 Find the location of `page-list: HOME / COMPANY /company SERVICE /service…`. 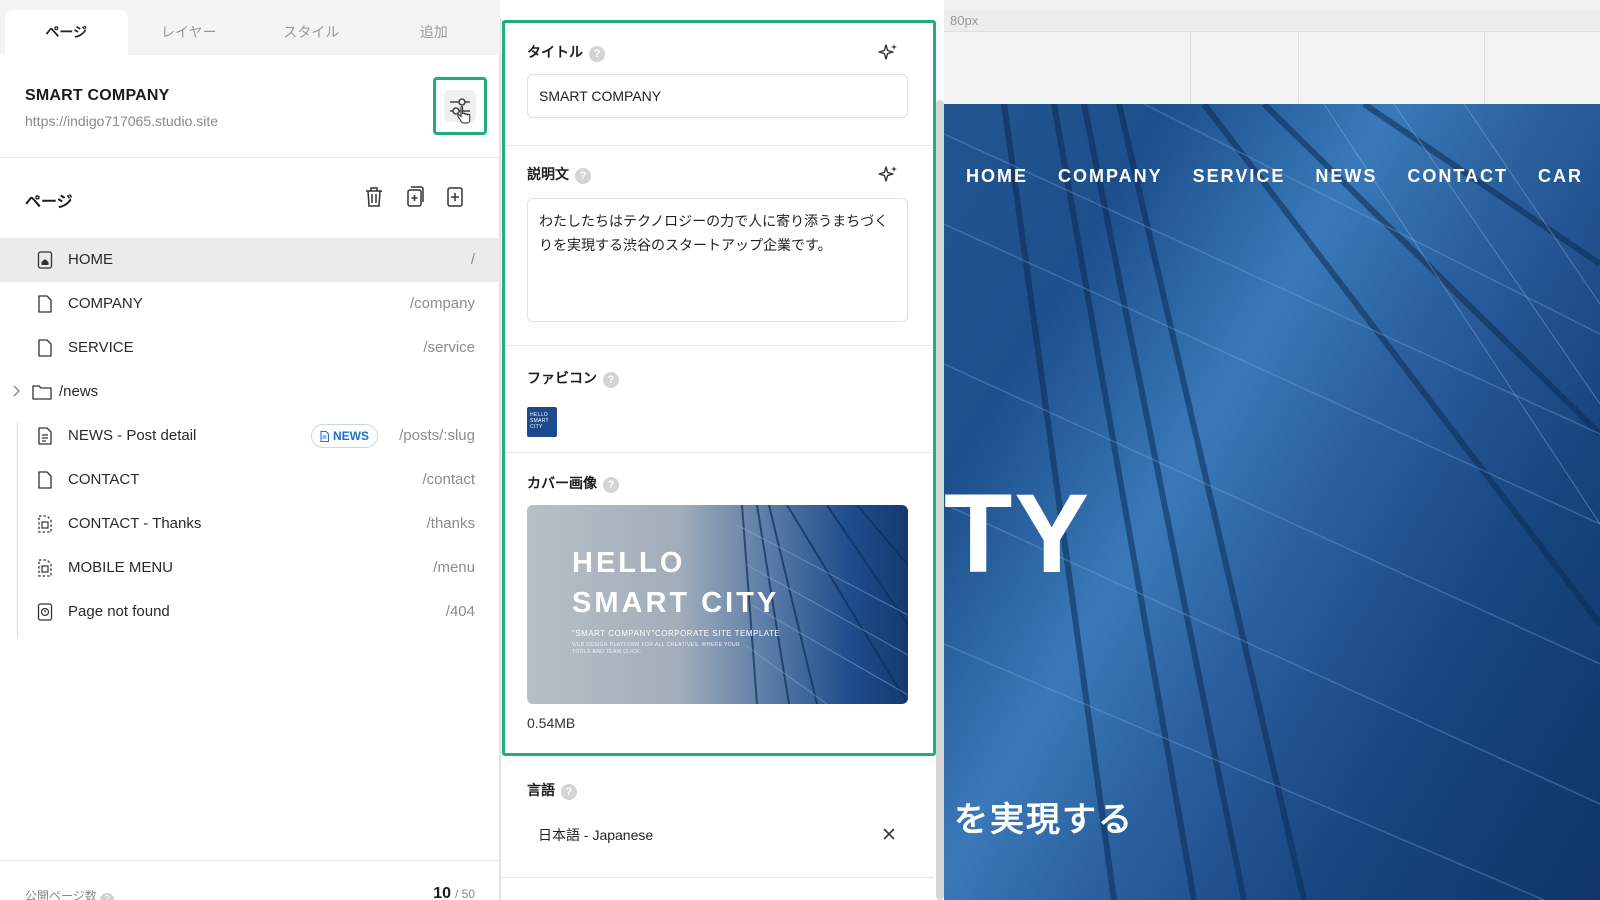

page-list: HOME / COMPANY /company SERVICE /service… is located at coordinates (250, 436).